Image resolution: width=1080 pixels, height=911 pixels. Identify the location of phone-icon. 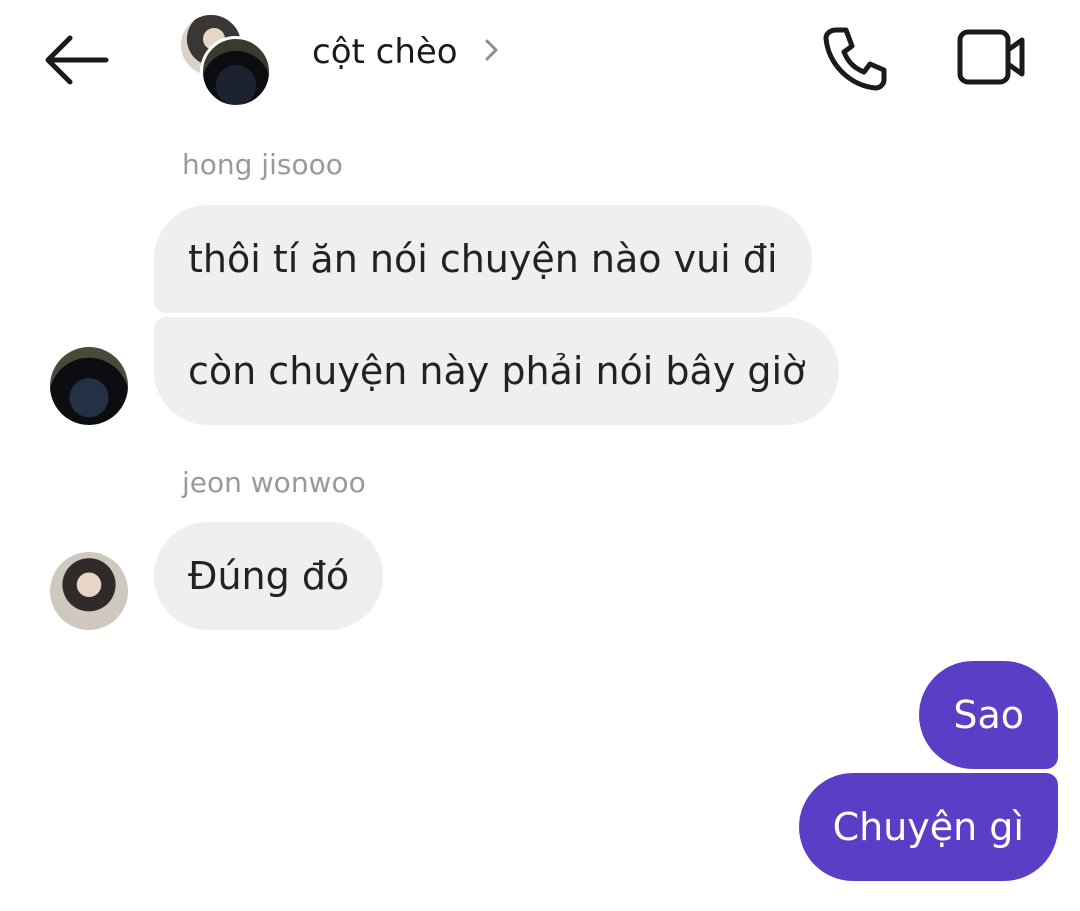
(855, 59).